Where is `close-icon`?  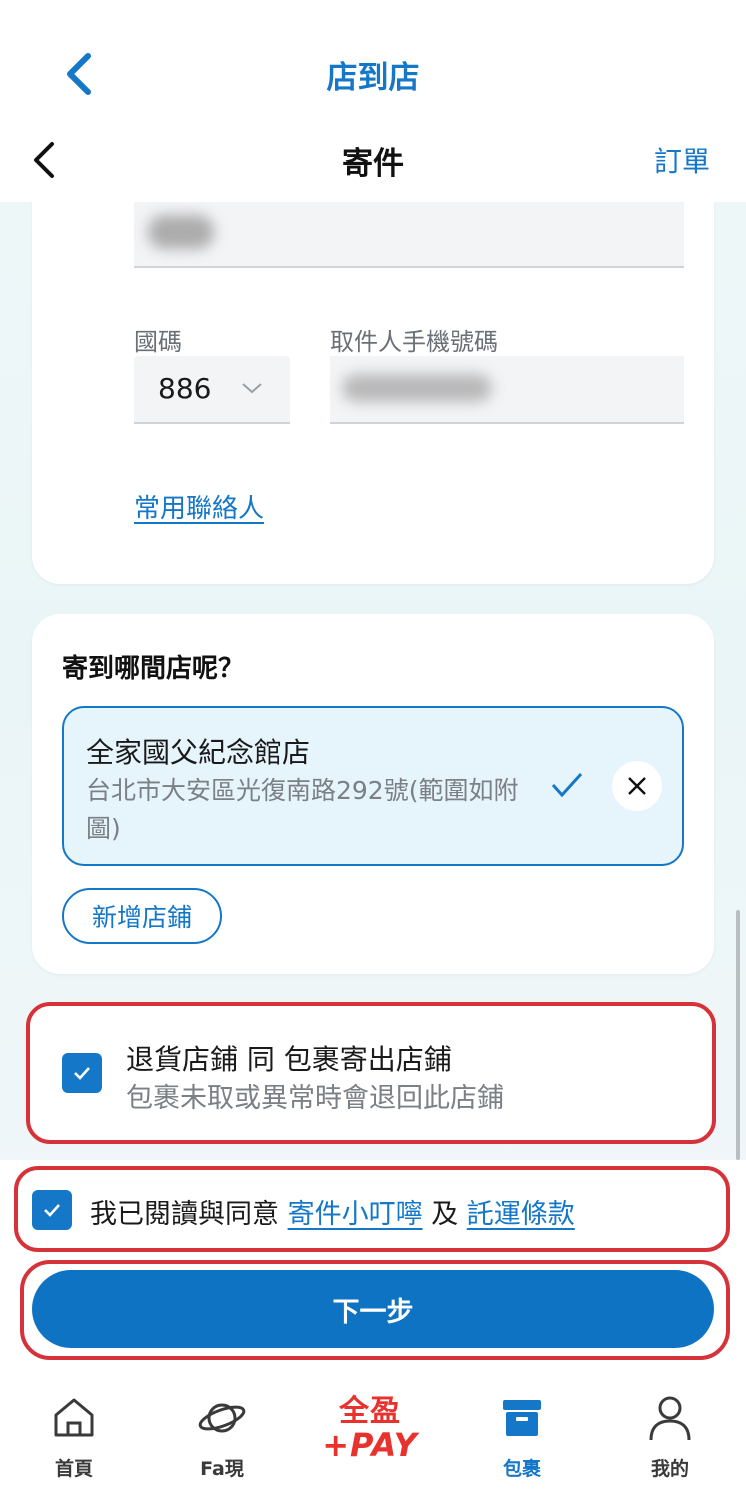 close-icon is located at coordinates (637, 786).